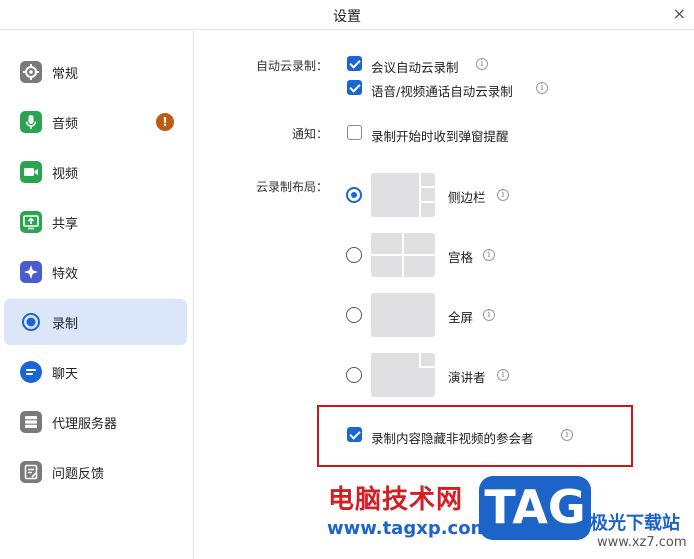 This screenshot has width=694, height=559. I want to click on record-icon, so click(31, 322).